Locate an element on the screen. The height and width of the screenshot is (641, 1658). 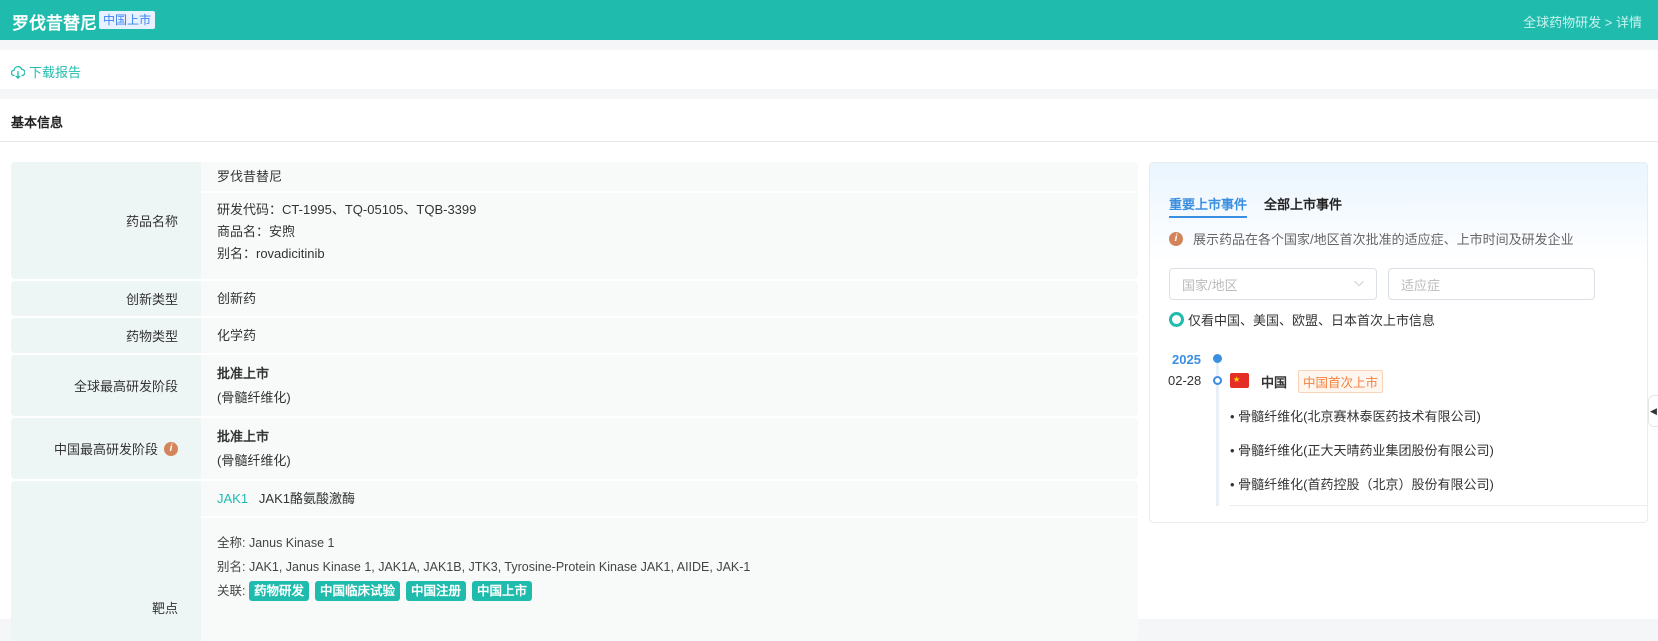
china-stage-value: 批准上市 is located at coordinates (243, 436).